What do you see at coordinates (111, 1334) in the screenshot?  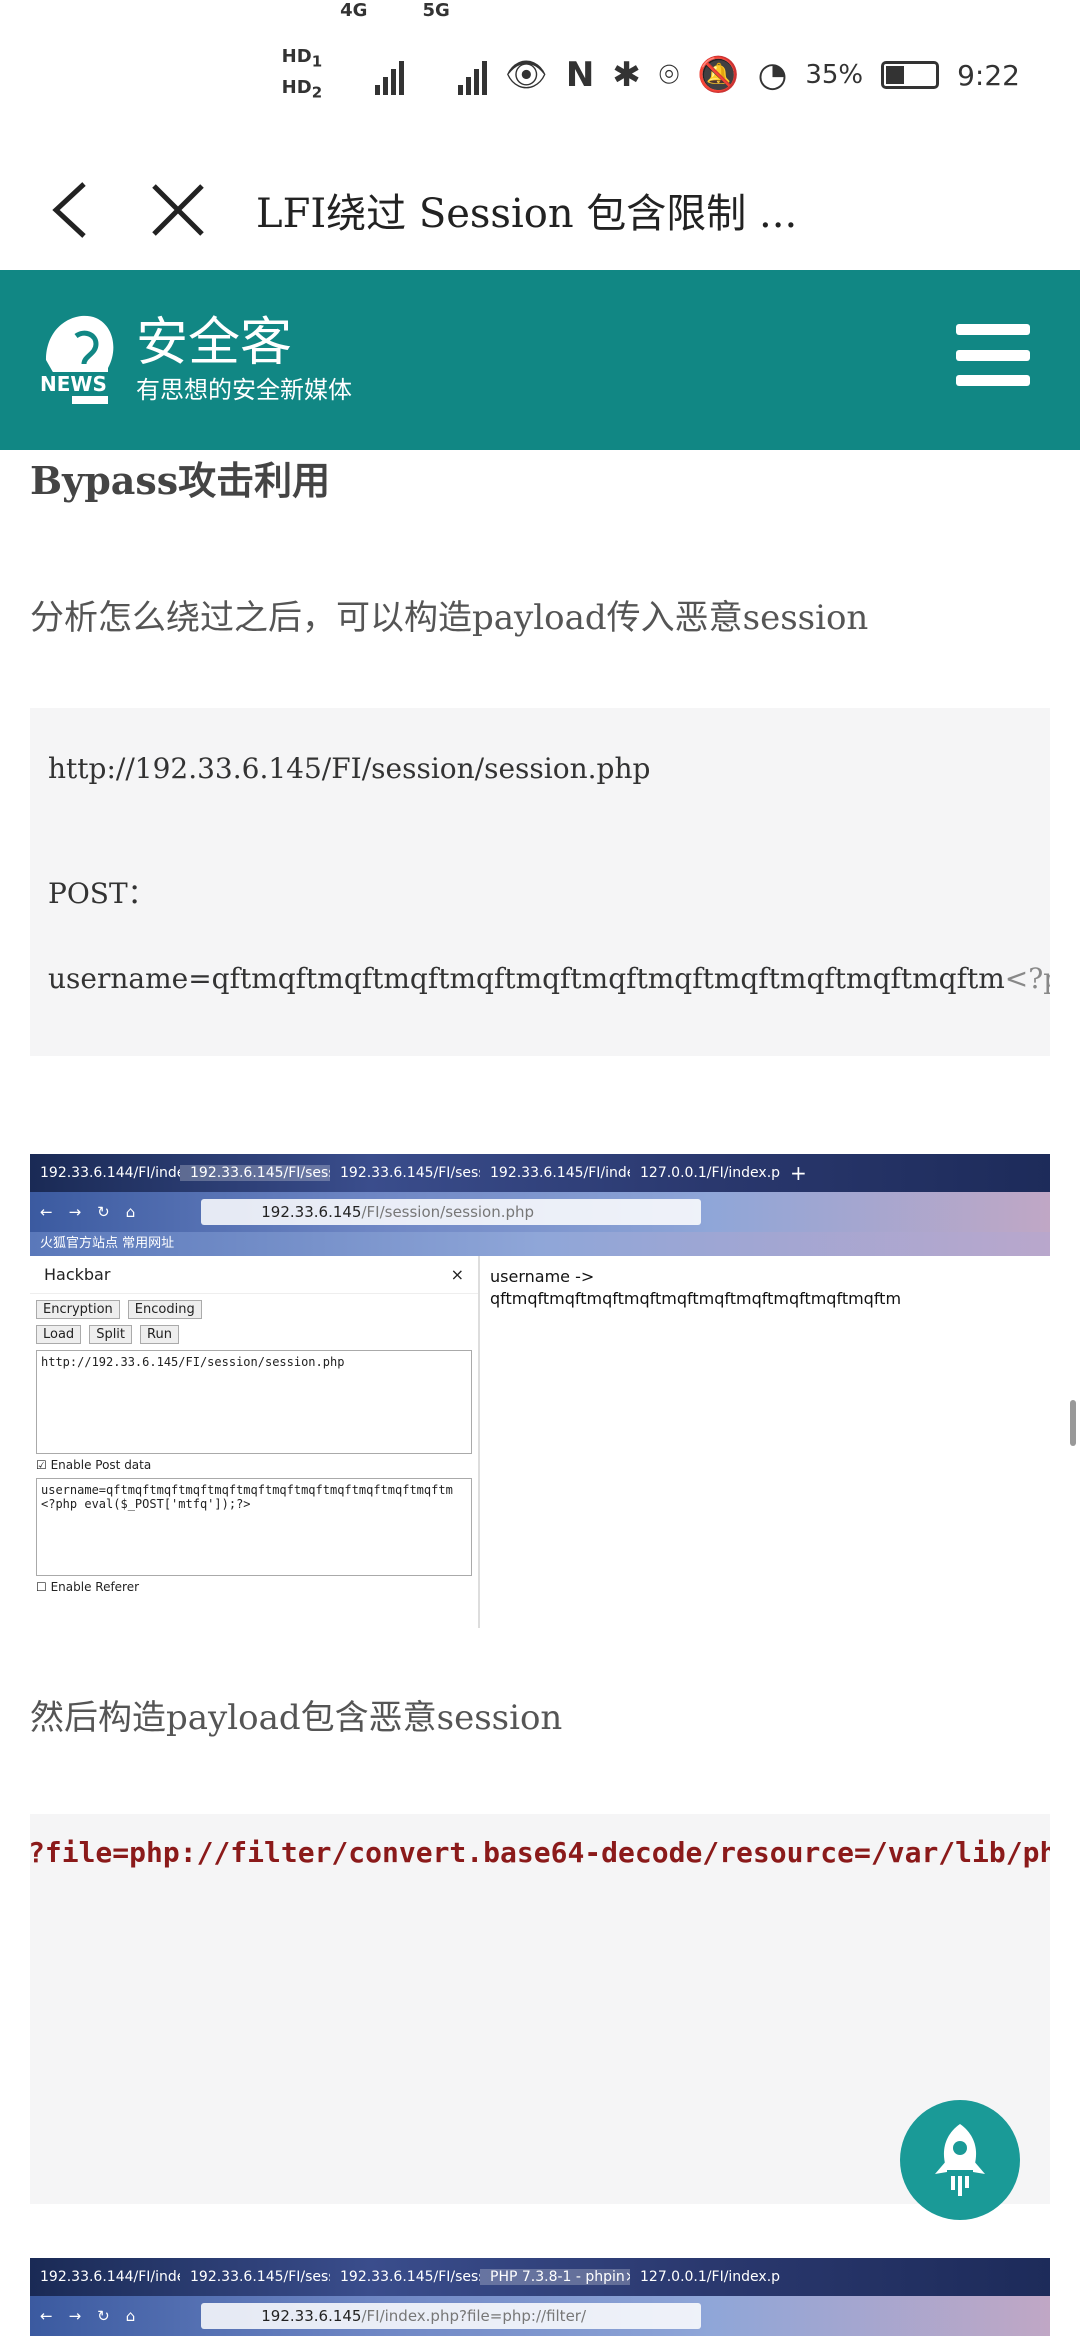 I see `split-button: Split` at bounding box center [111, 1334].